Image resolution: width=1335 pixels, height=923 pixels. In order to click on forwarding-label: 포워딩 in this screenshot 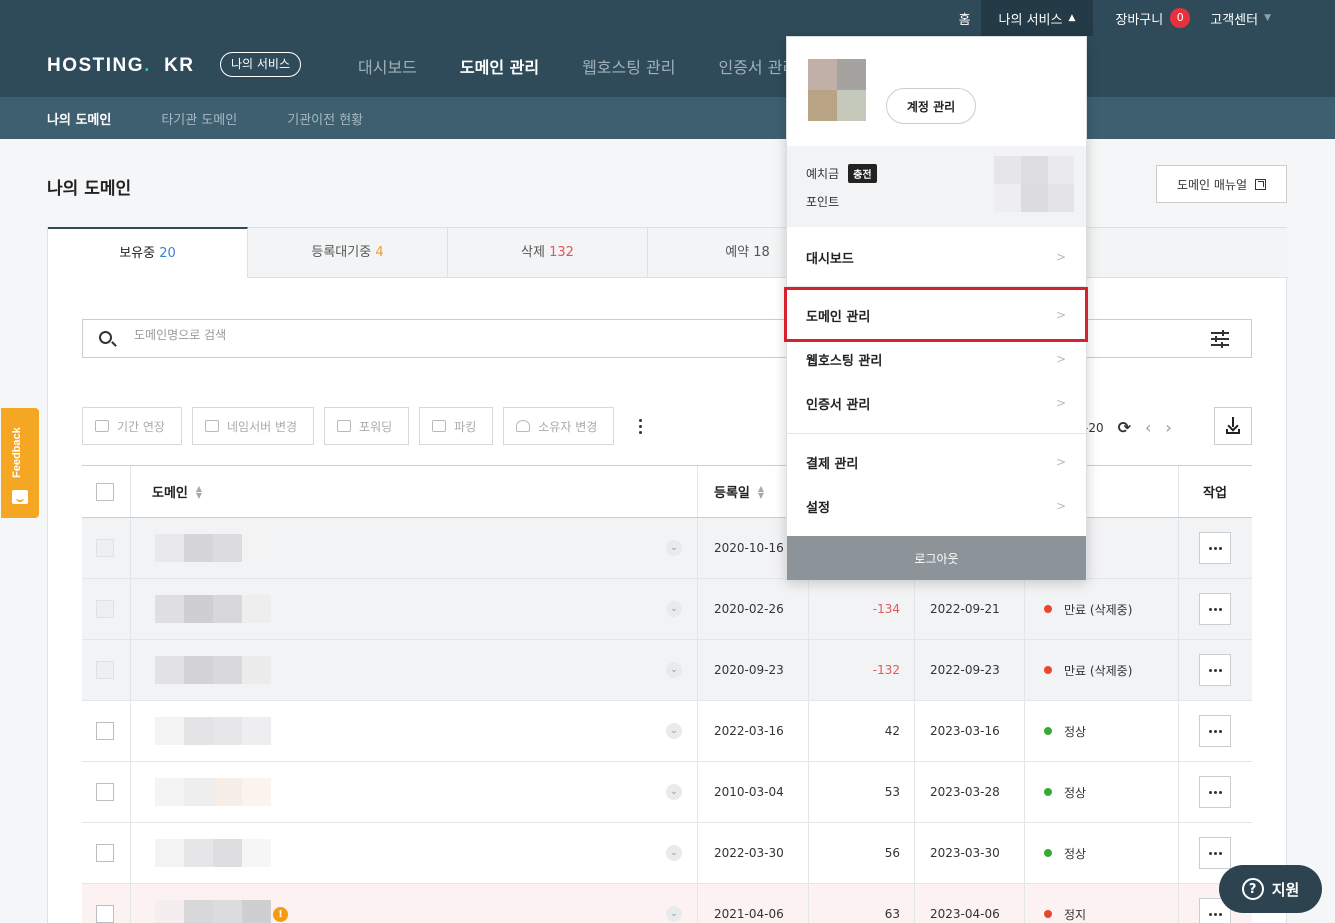, I will do `click(376, 426)`.